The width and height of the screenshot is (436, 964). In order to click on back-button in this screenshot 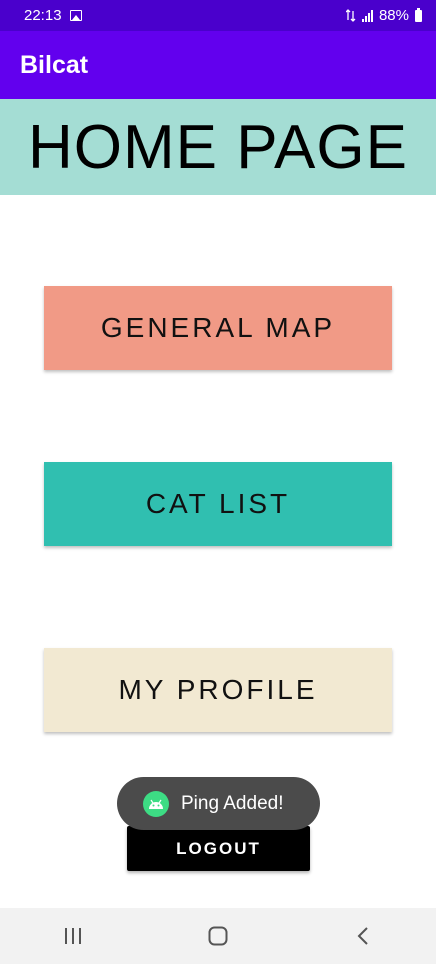, I will do `click(363, 936)`.